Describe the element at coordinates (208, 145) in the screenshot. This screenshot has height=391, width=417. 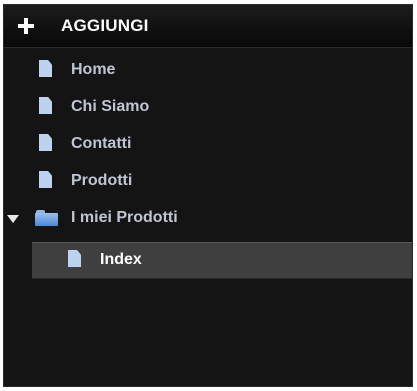
I see `tree-item-contatti: Contatti` at that location.